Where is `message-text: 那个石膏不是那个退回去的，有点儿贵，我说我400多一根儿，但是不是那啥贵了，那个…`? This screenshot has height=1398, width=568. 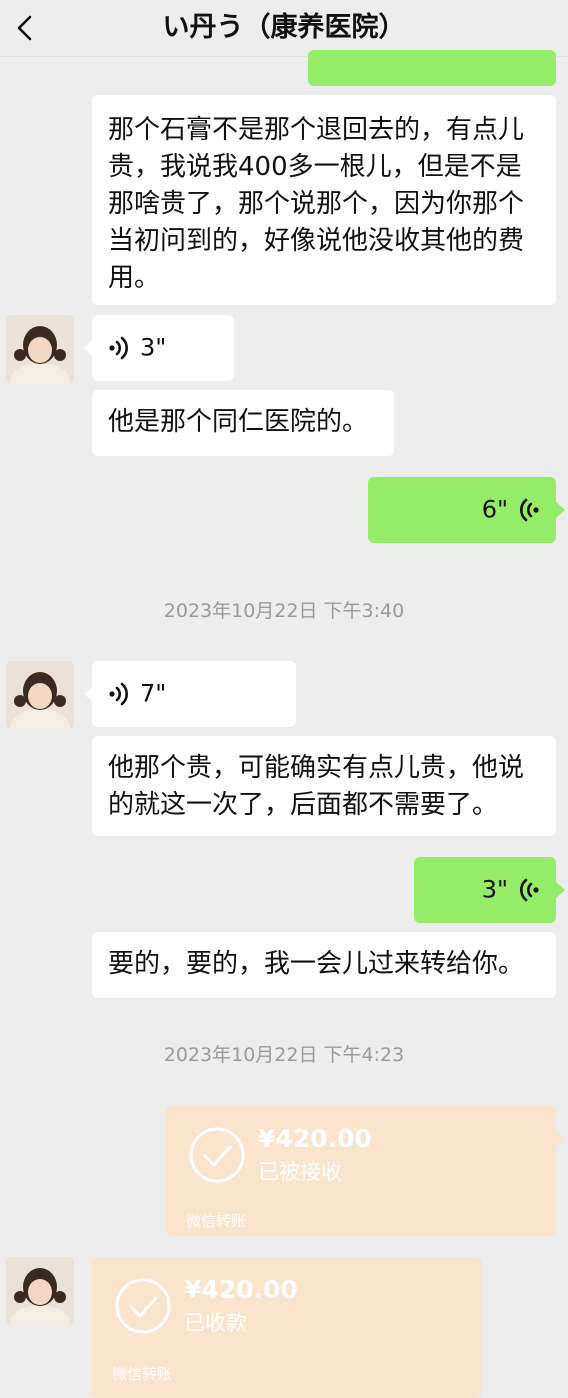 message-text: 那个石膏不是那个退回去的，有点儿贵，我说我400多一根儿，但是不是那啥贵了，那个… is located at coordinates (316, 204).